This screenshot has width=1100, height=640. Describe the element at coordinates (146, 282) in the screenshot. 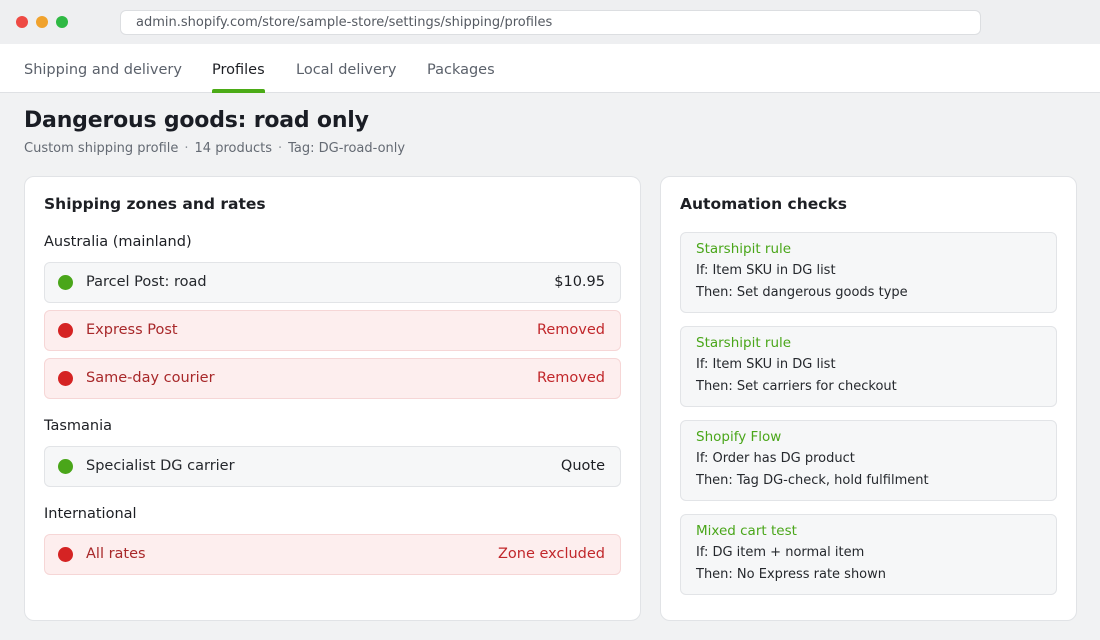

I see `rate-name: Parcel Post: road` at that location.